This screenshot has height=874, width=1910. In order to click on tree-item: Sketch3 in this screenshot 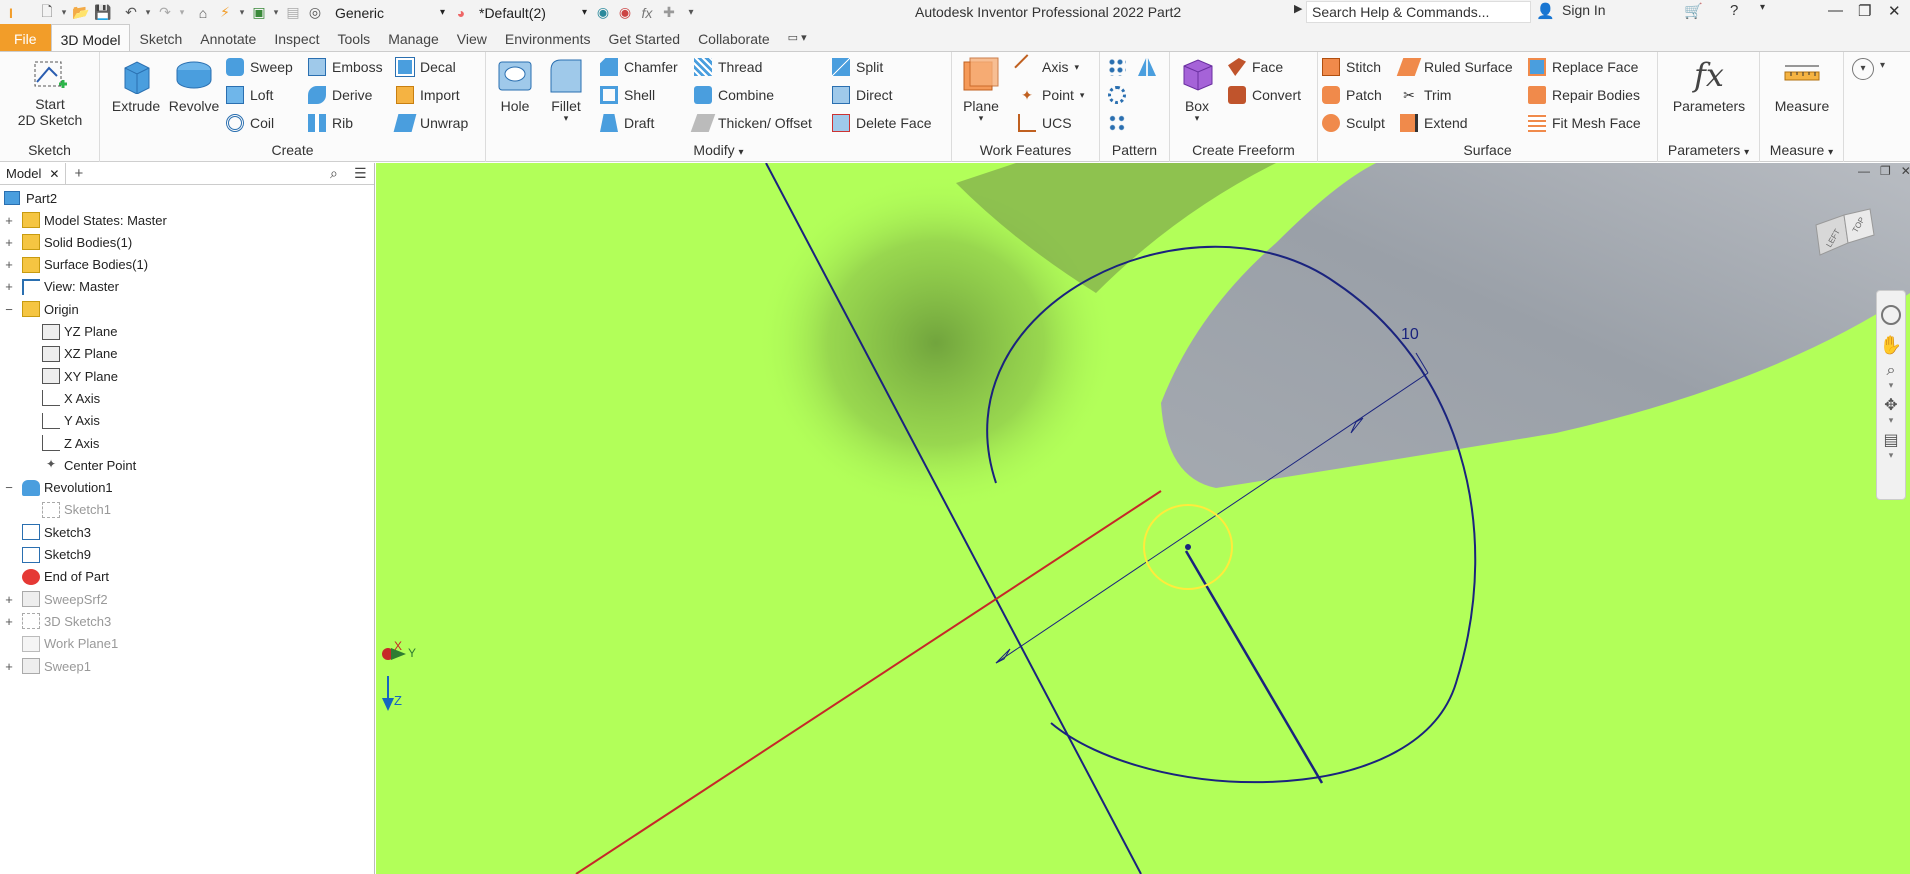, I will do `click(45, 532)`.